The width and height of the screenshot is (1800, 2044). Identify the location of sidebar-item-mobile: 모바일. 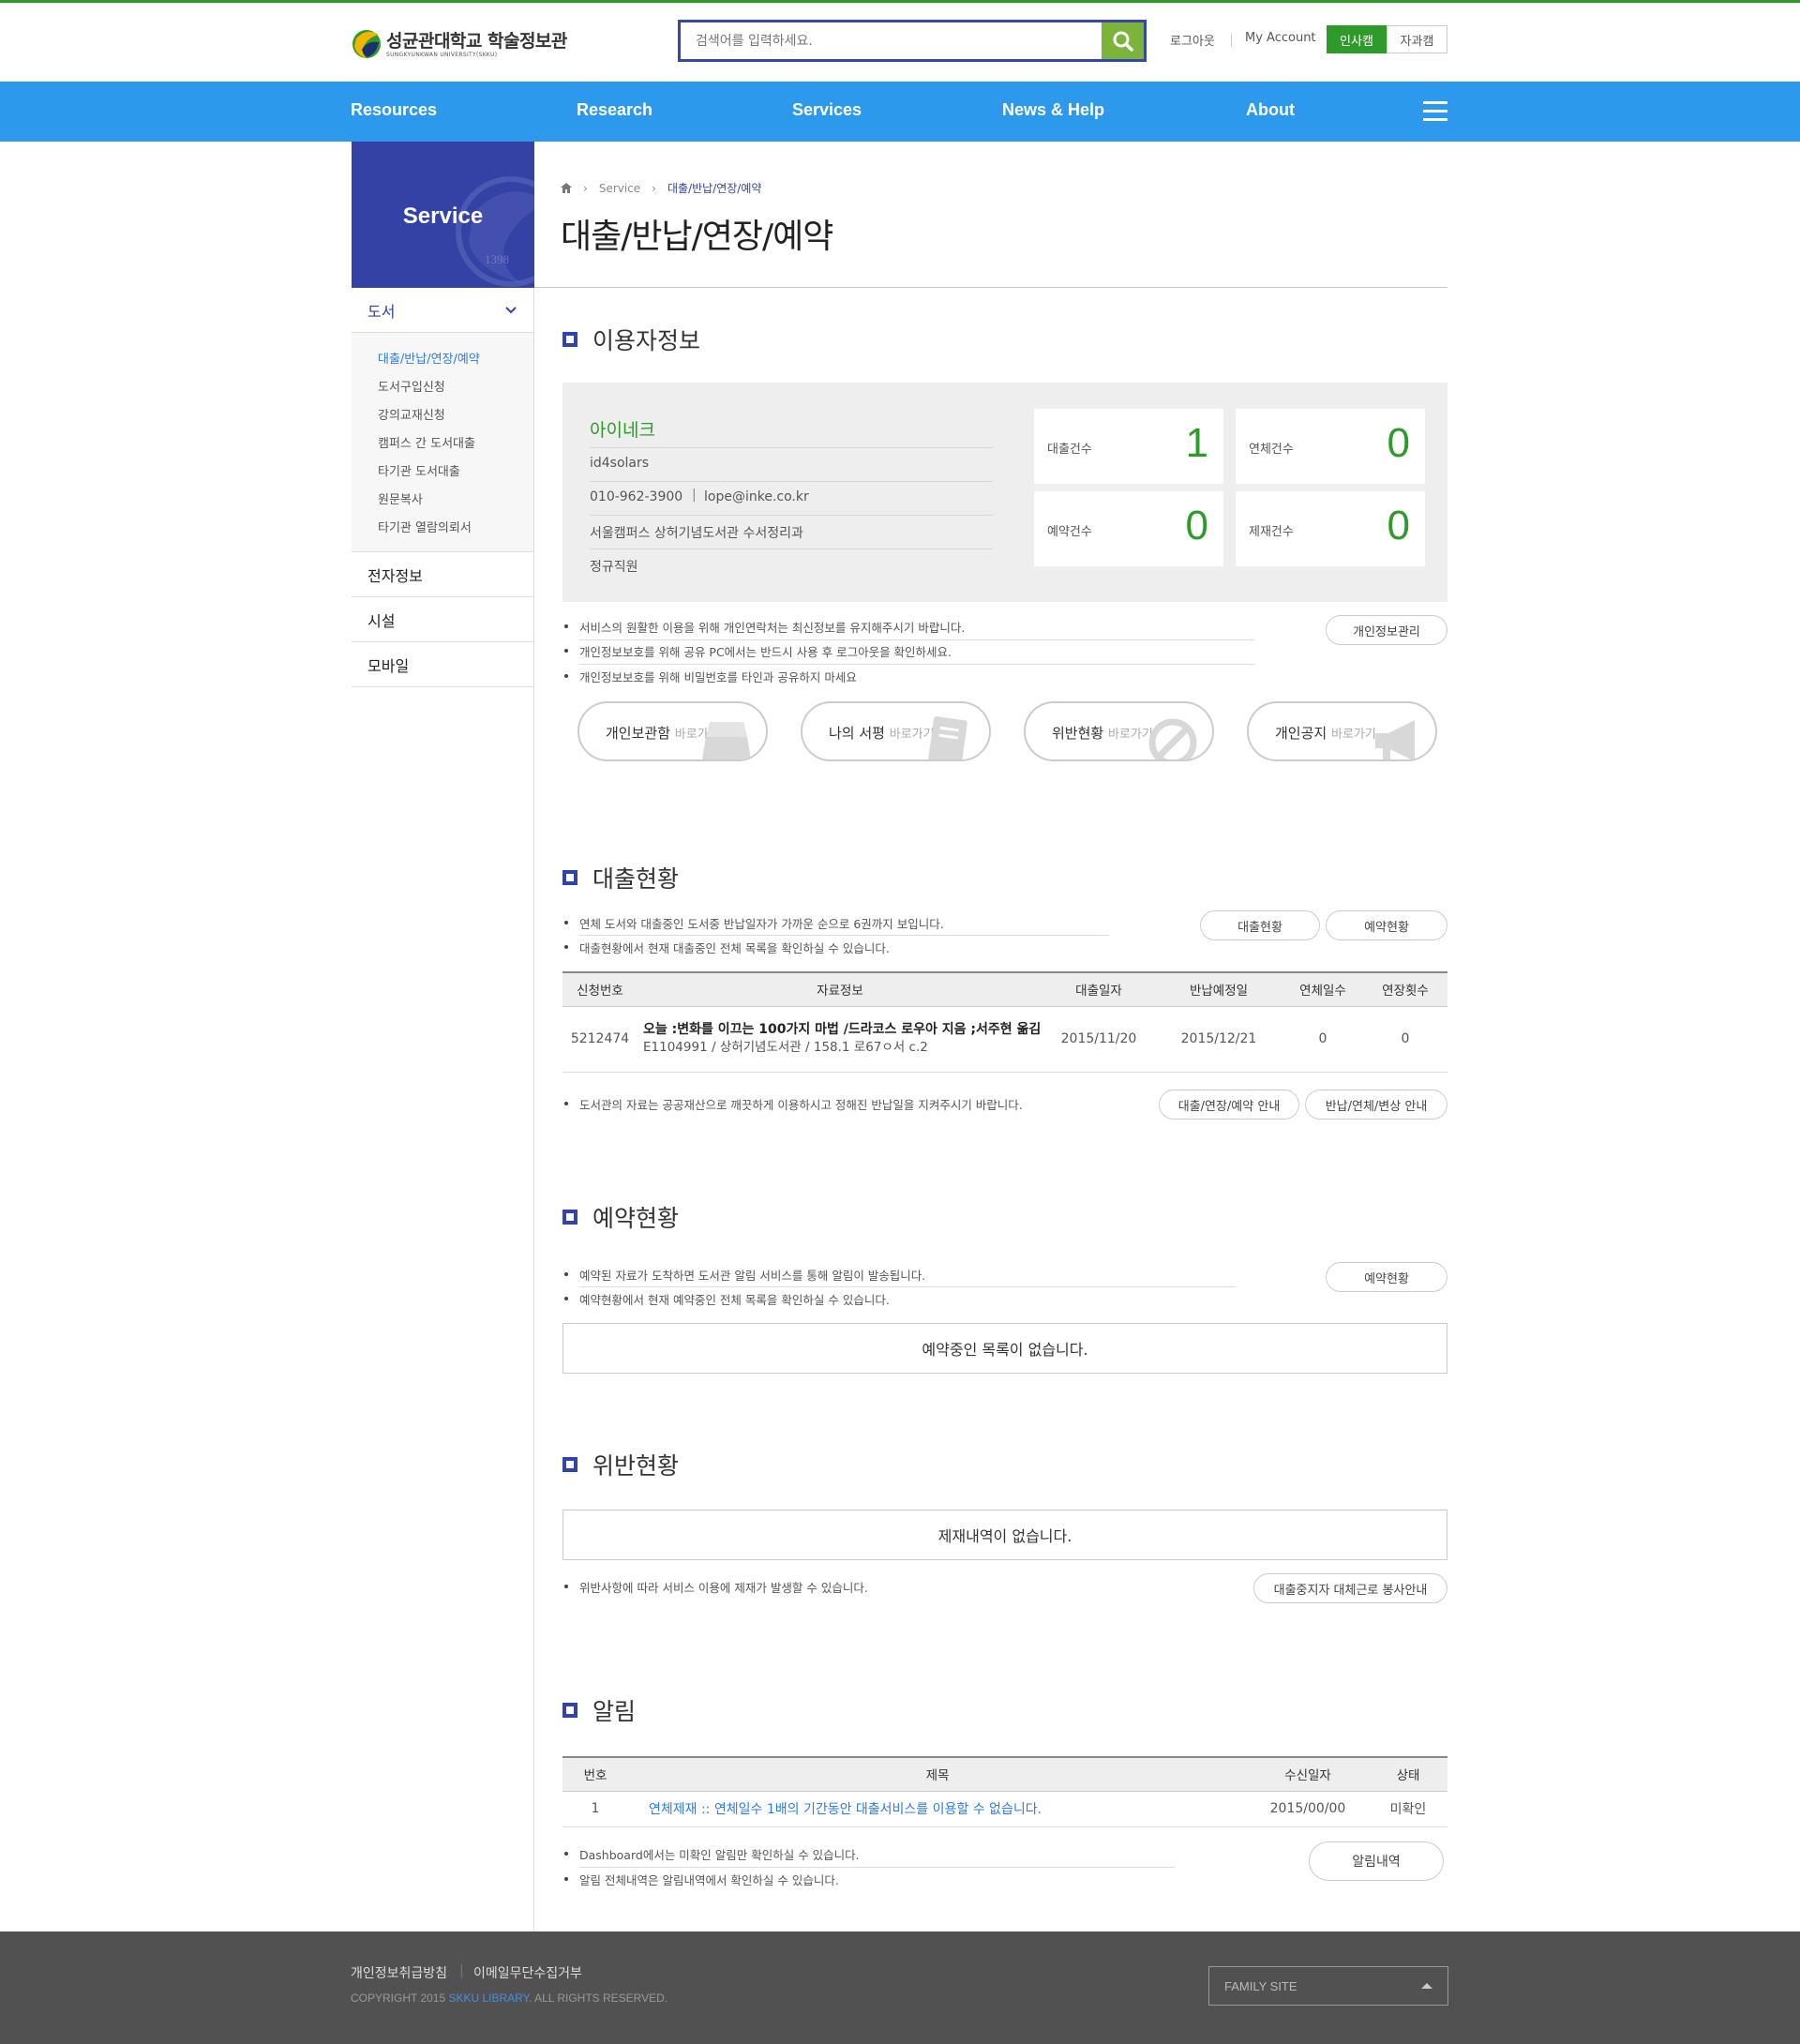
(442, 665).